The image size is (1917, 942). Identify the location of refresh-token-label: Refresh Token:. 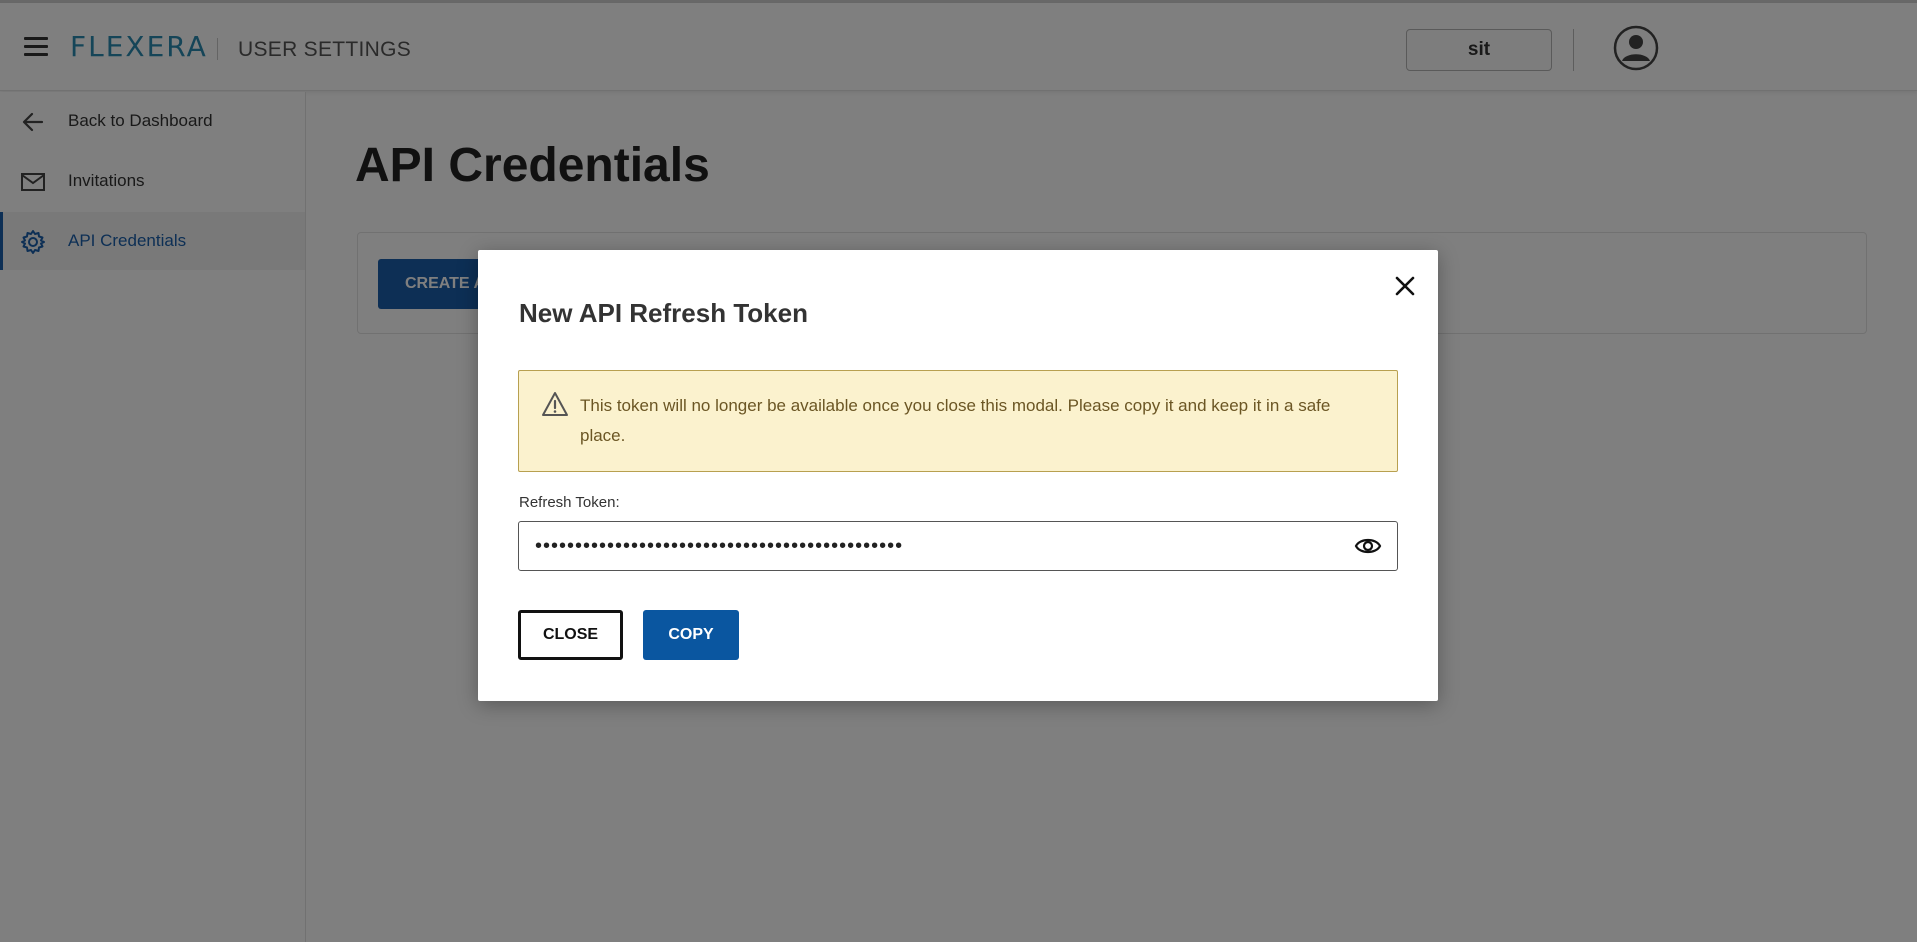
(569, 502).